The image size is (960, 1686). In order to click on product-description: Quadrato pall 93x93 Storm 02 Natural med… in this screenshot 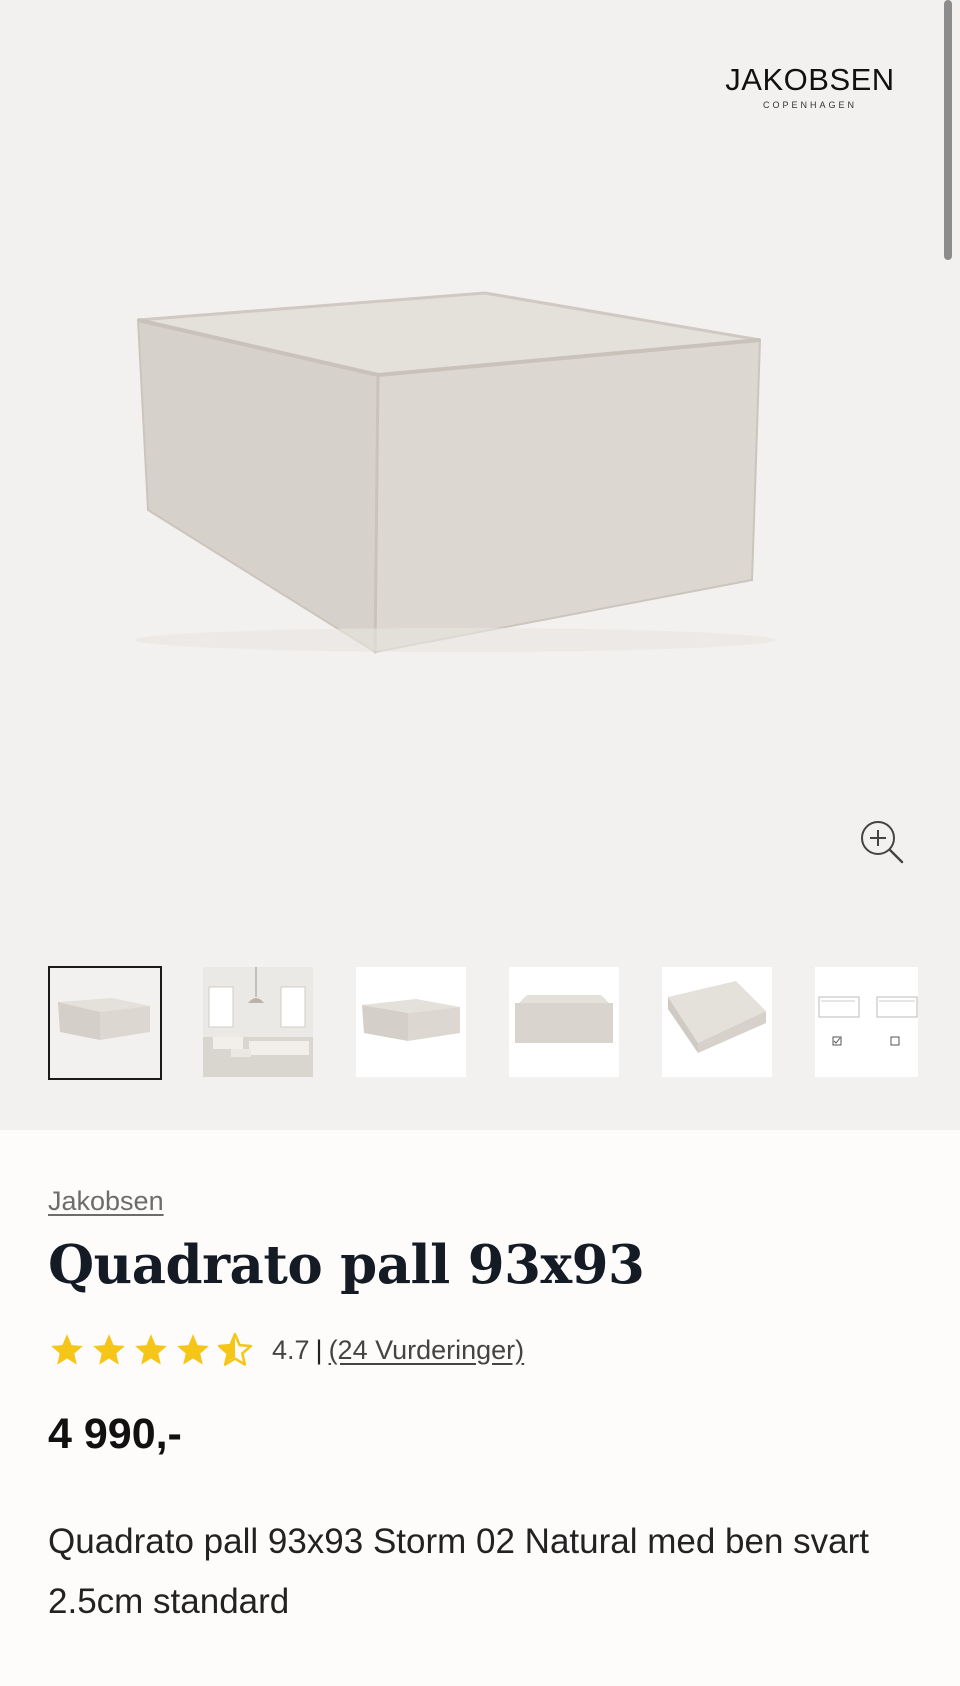, I will do `click(458, 1571)`.